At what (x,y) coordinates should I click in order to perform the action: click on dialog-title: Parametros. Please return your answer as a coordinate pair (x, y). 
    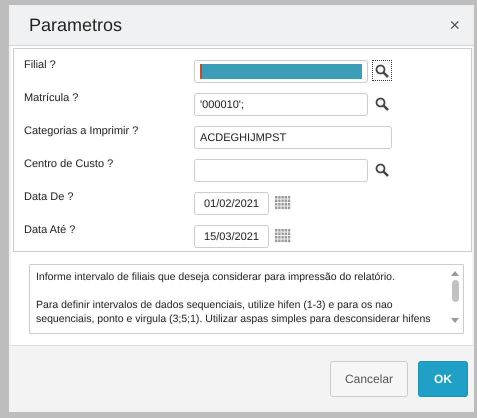
    Looking at the image, I should click on (75, 25).